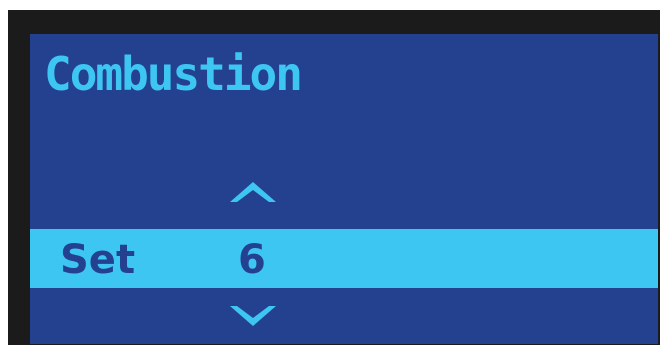  Describe the element at coordinates (253, 316) in the screenshot. I see `scroll-down-icon` at that location.